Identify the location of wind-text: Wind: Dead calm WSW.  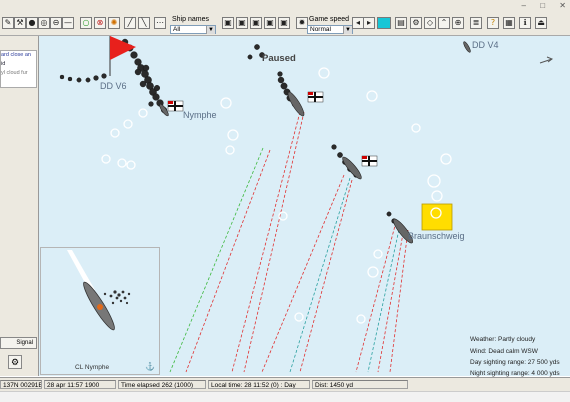
(504, 351).